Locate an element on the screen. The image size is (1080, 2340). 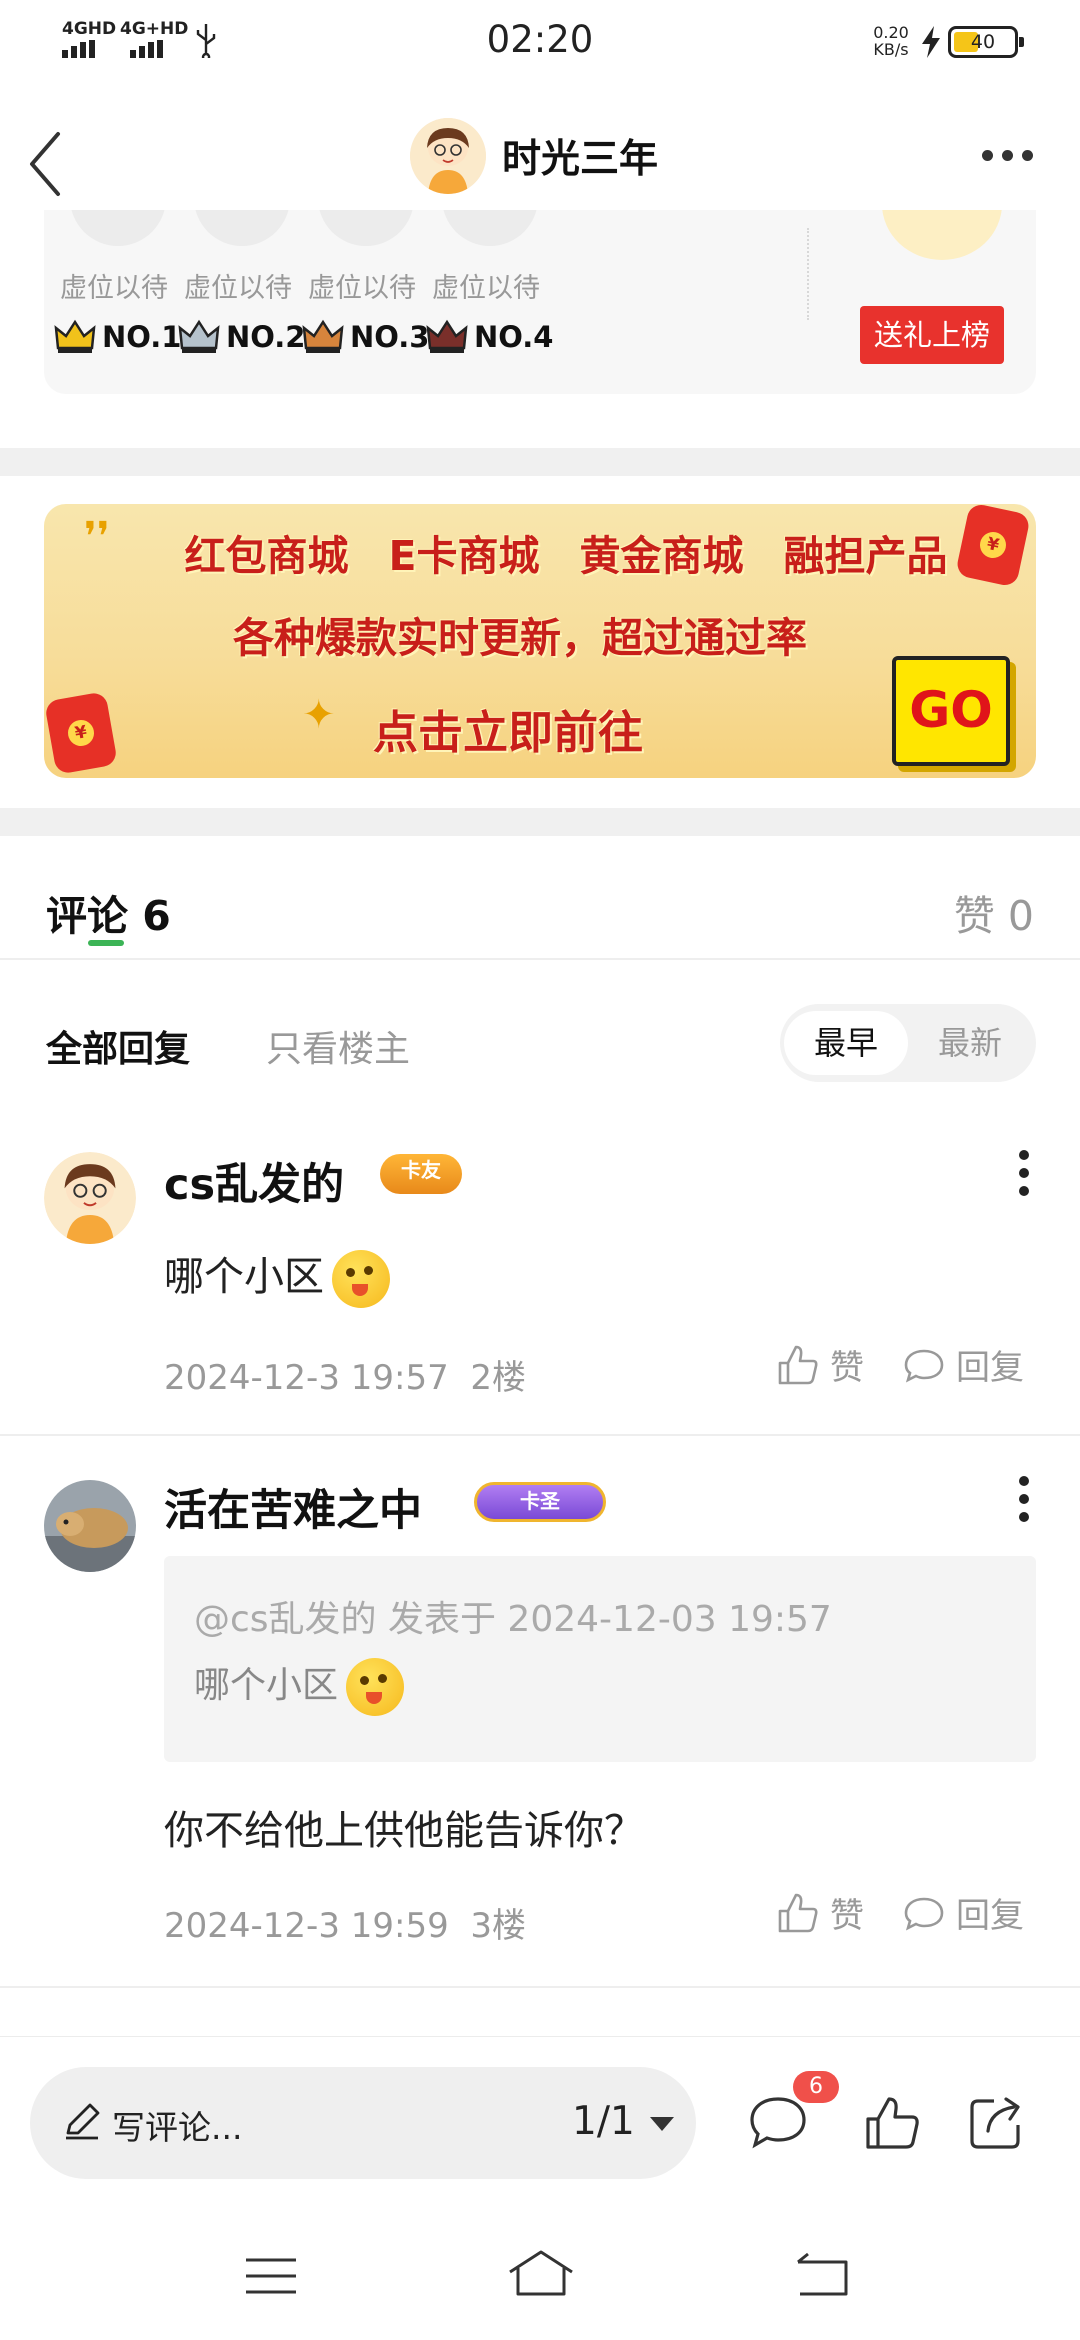
level-badge: 卡圣 is located at coordinates (540, 1502).